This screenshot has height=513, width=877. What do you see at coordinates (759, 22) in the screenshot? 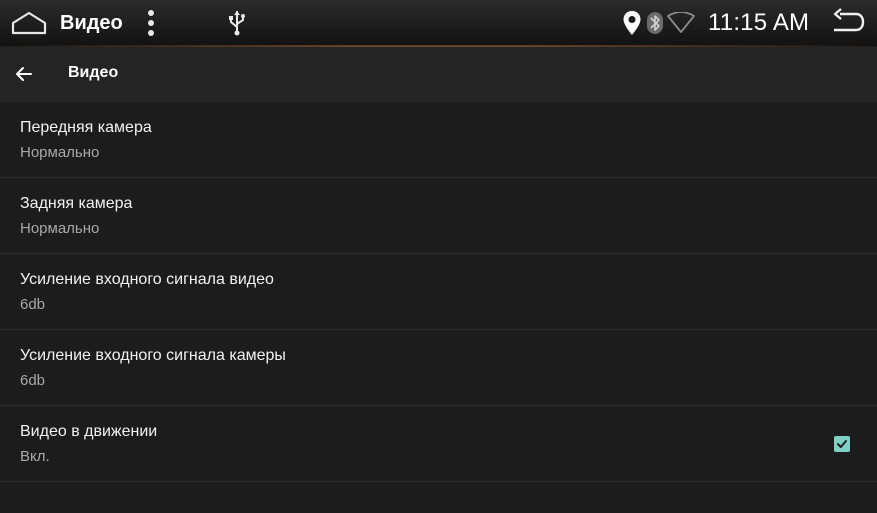
I see `clock: 11:15 AM` at bounding box center [759, 22].